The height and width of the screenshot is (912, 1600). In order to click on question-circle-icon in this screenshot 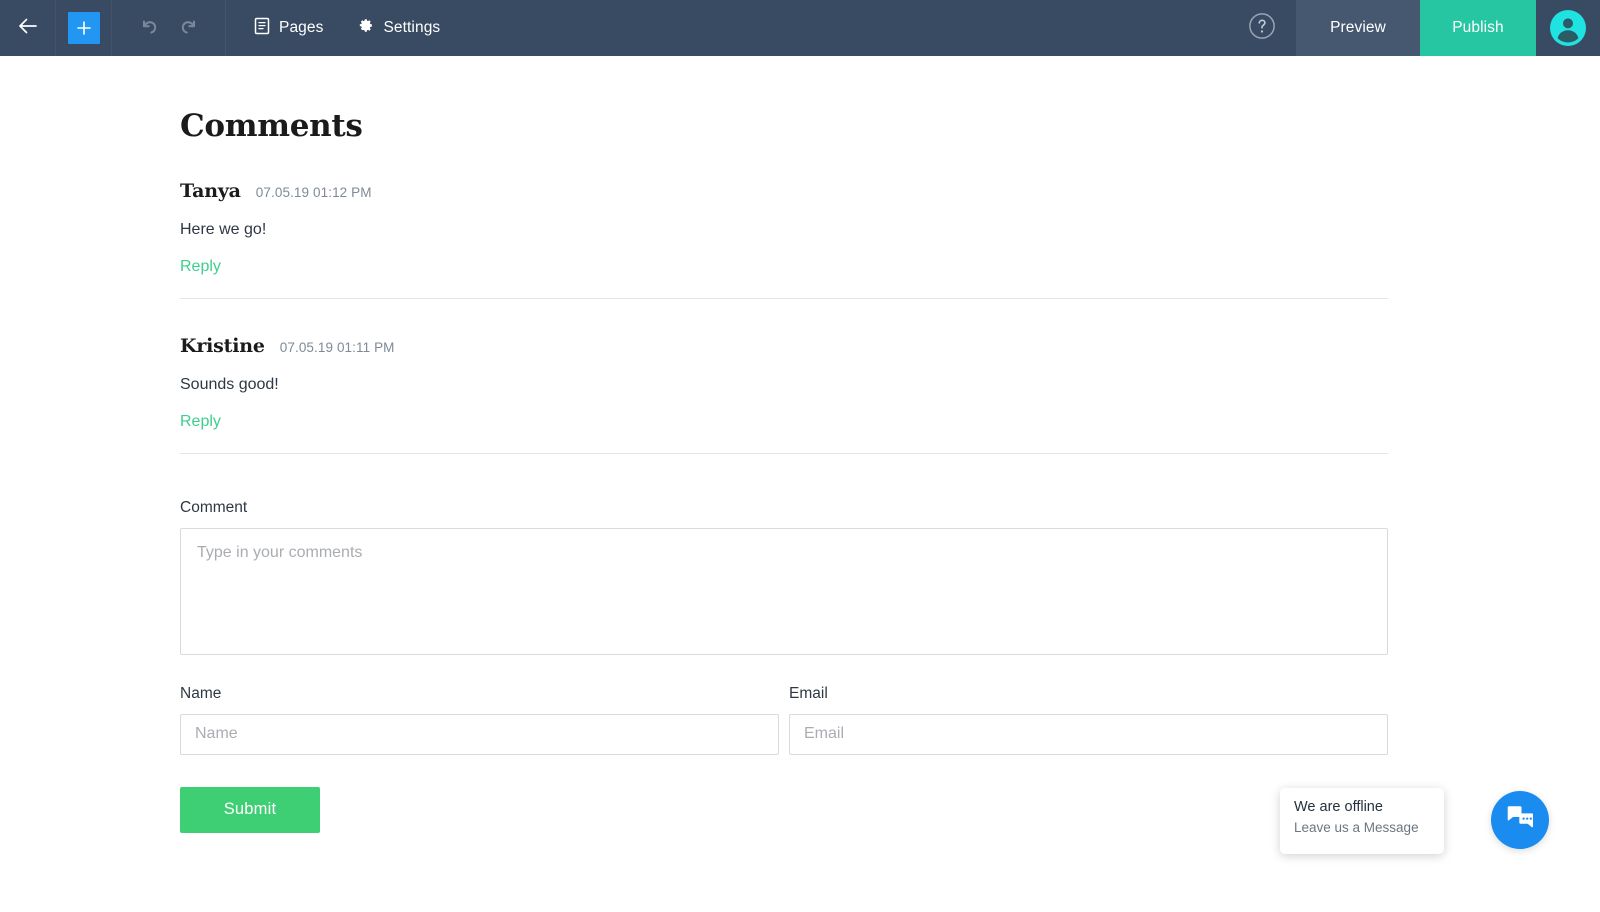, I will do `click(1262, 28)`.